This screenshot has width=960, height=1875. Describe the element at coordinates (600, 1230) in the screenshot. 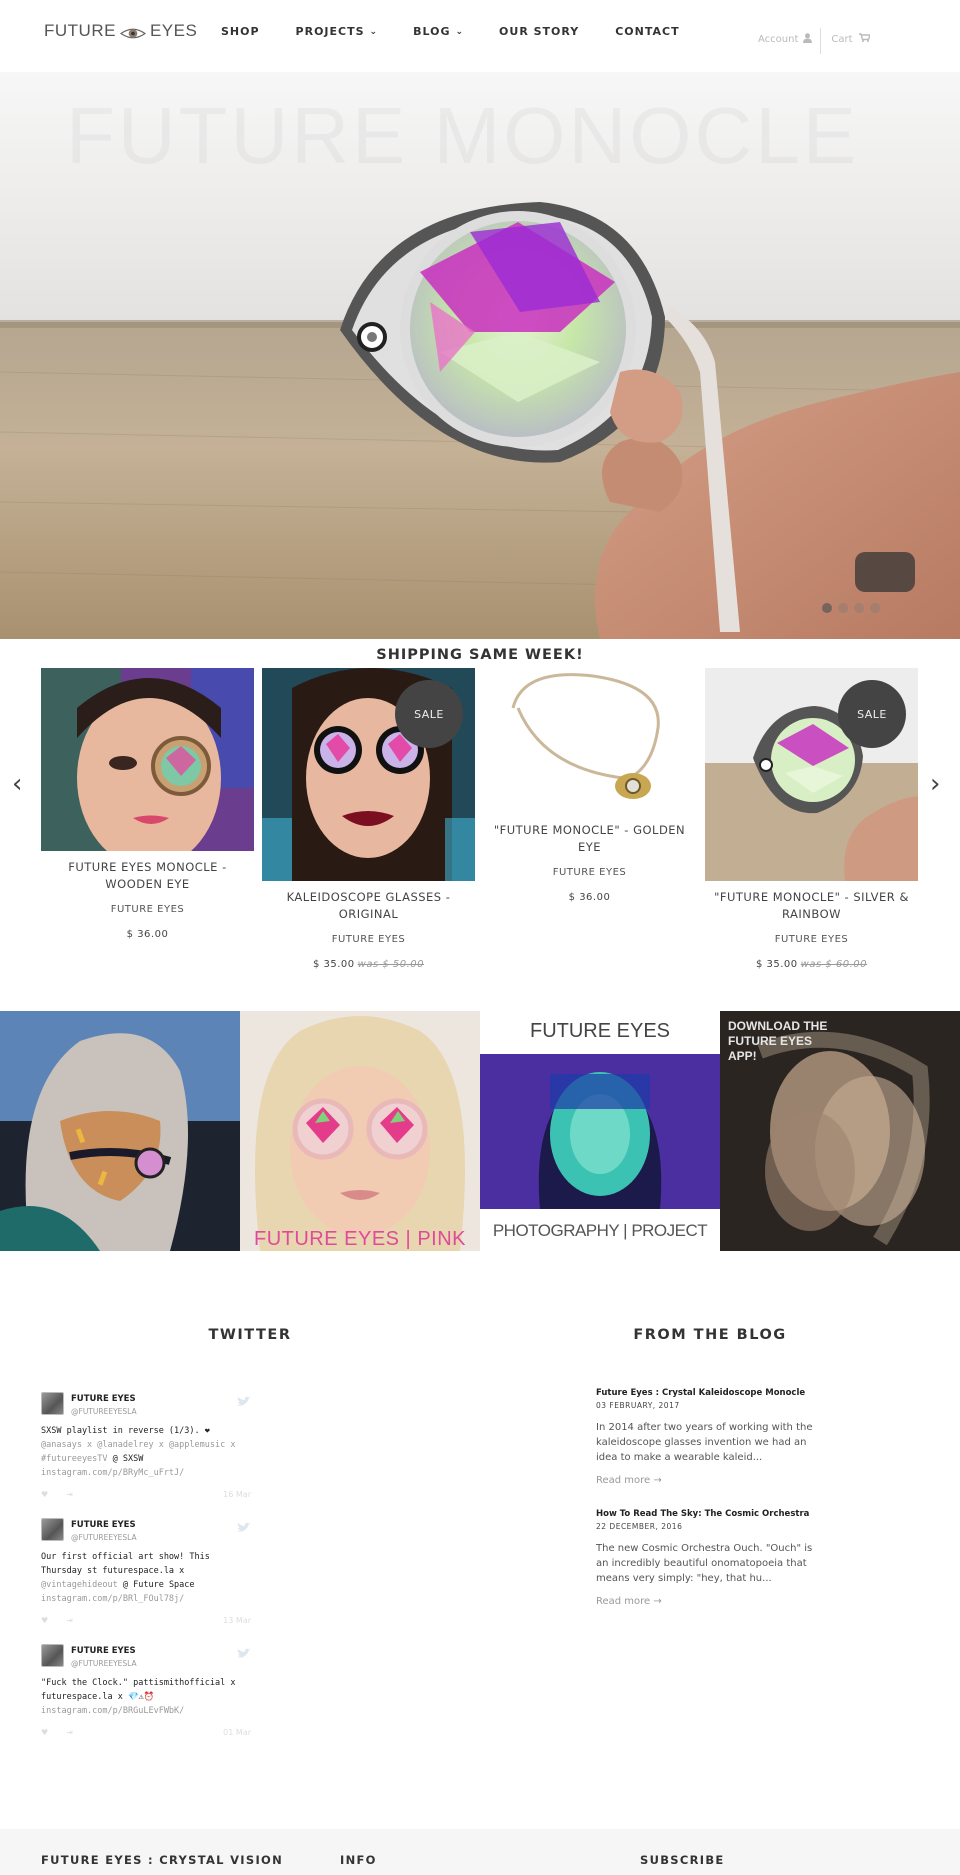

I see `tile-caption: PHOTOGRAPHY | PROJECT` at that location.